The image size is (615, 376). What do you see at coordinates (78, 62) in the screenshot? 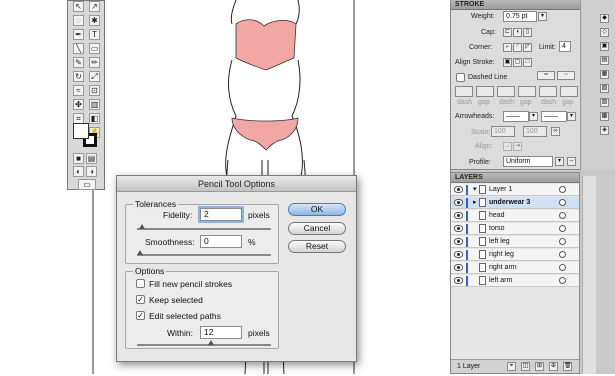
I see `brush-tool-icon: ✎` at bounding box center [78, 62].